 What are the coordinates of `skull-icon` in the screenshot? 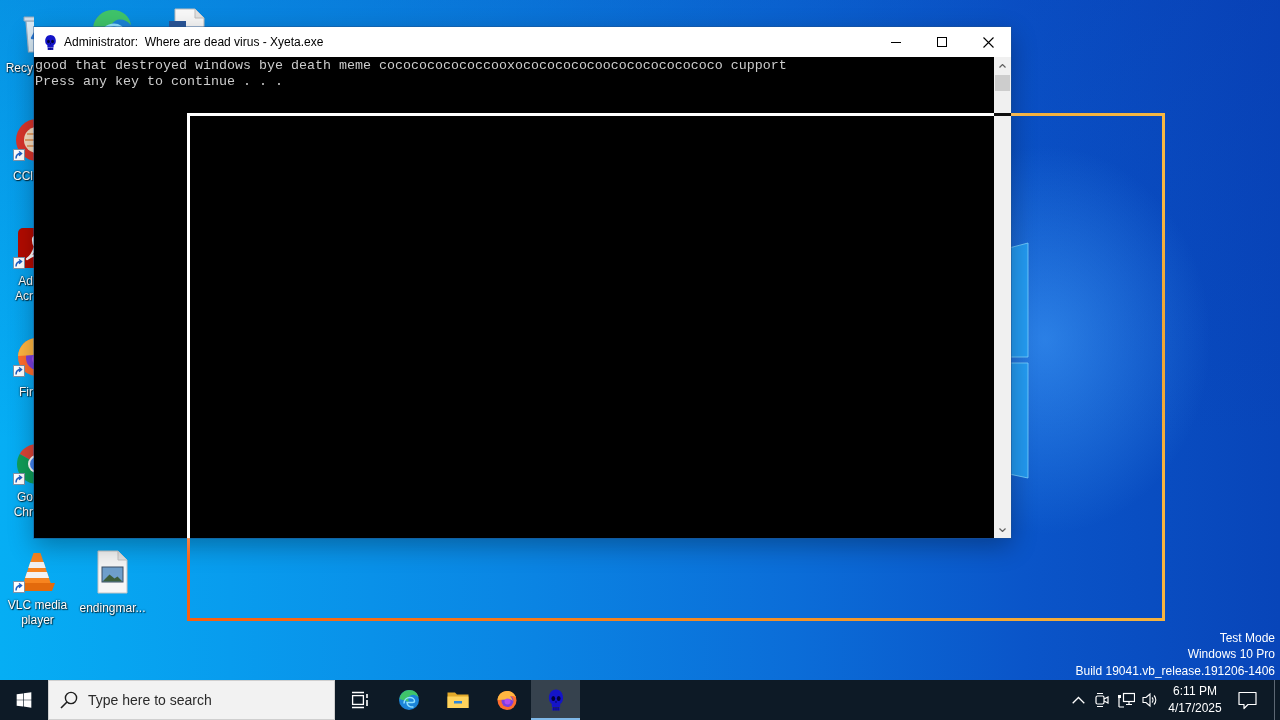 It's located at (50, 42).